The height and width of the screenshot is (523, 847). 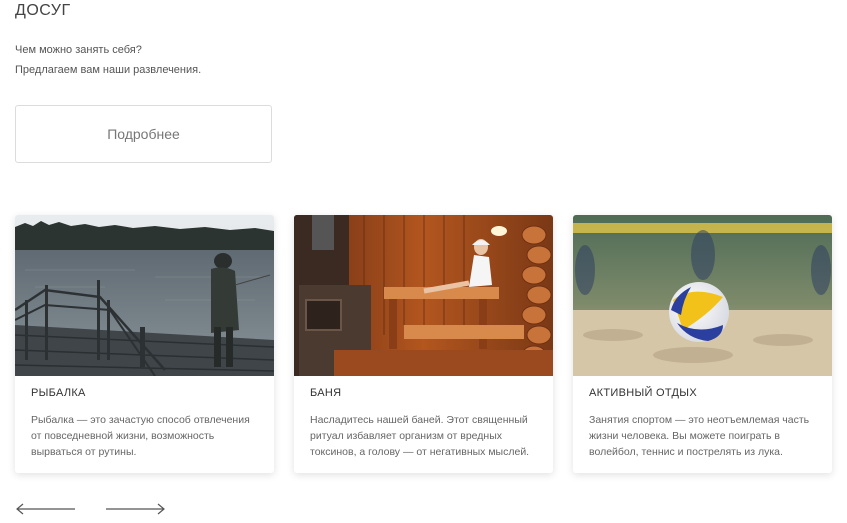 What do you see at coordinates (78, 50) in the screenshot?
I see `intro-line-1: Чем можно занять себя?` at bounding box center [78, 50].